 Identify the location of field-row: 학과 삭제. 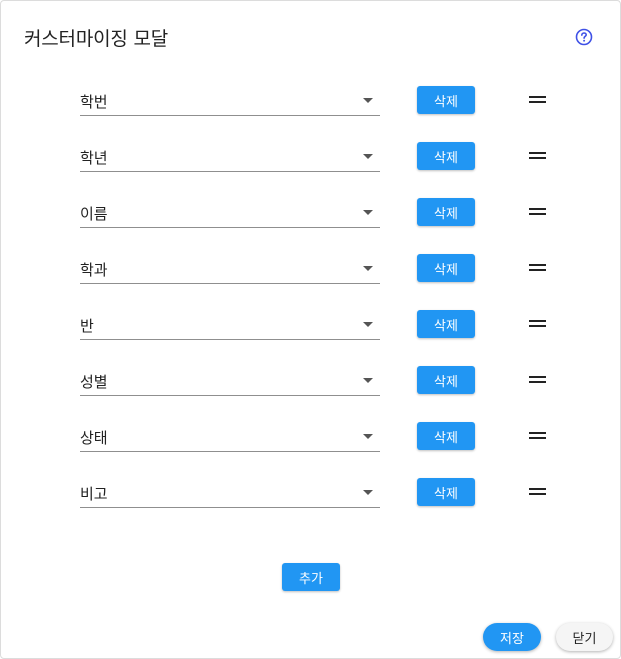
(310, 282).